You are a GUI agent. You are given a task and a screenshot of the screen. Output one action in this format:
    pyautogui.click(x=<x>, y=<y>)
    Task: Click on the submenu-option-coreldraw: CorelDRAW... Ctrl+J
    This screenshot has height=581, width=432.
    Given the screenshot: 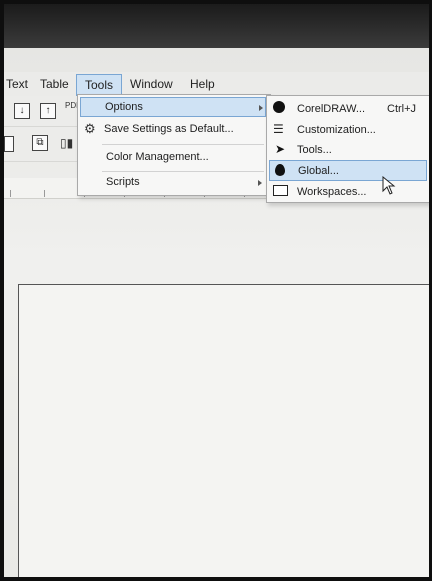 What is the action you would take?
    pyautogui.click(x=348, y=109)
    